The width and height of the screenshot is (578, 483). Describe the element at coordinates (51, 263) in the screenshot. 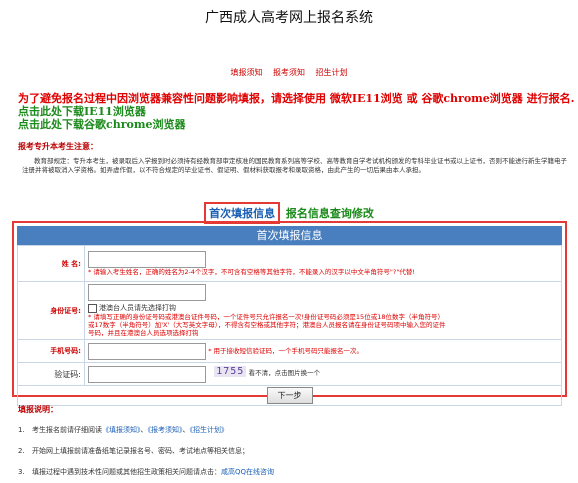

I see `name-label: 姓 名:` at that location.